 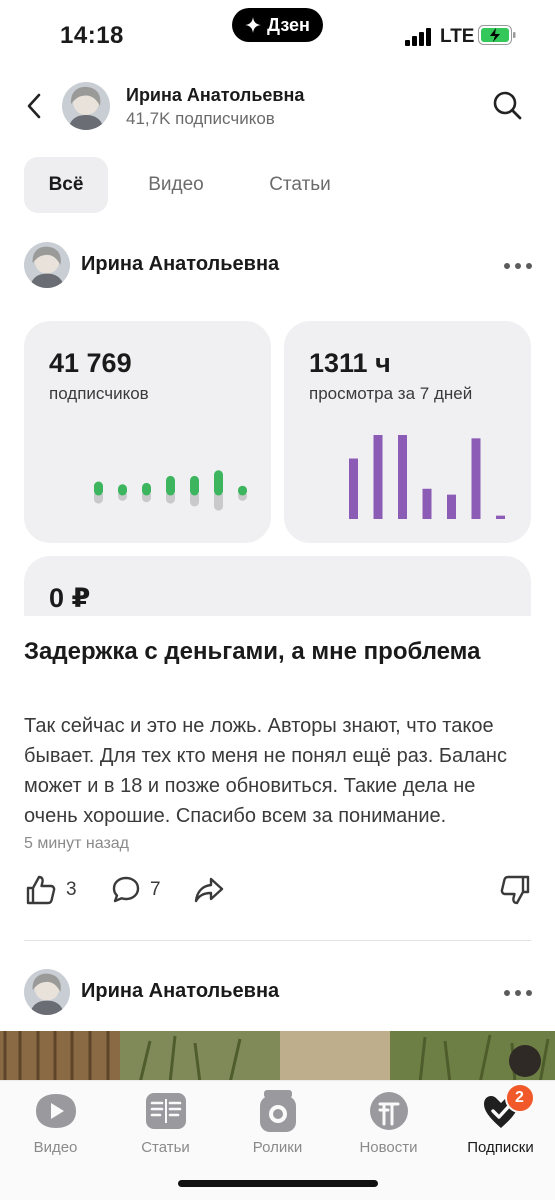 I want to click on status-time: 14:18, so click(x=92, y=35).